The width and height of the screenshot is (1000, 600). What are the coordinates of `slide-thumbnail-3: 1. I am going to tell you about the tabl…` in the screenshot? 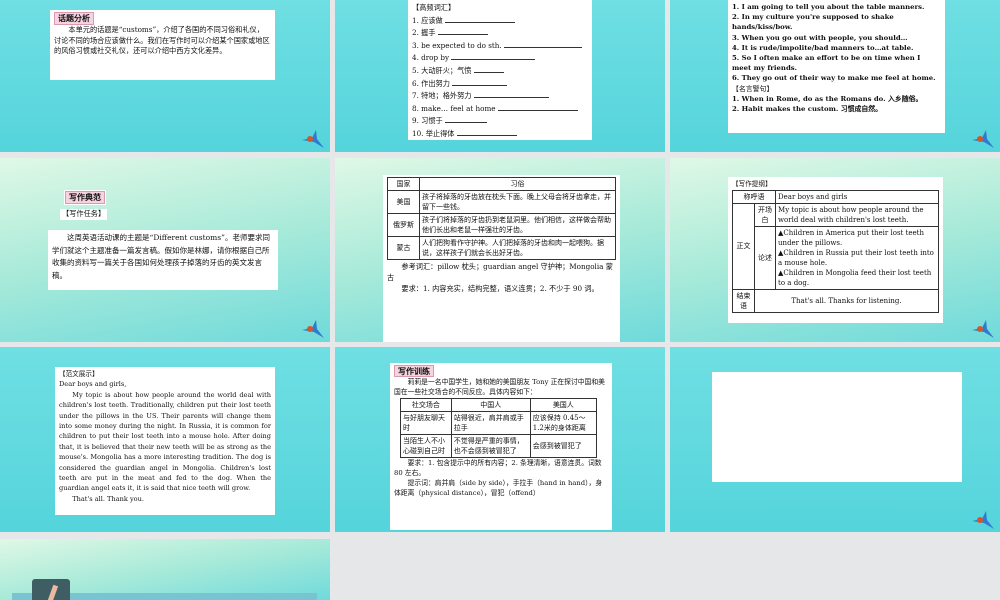 It's located at (835, 76).